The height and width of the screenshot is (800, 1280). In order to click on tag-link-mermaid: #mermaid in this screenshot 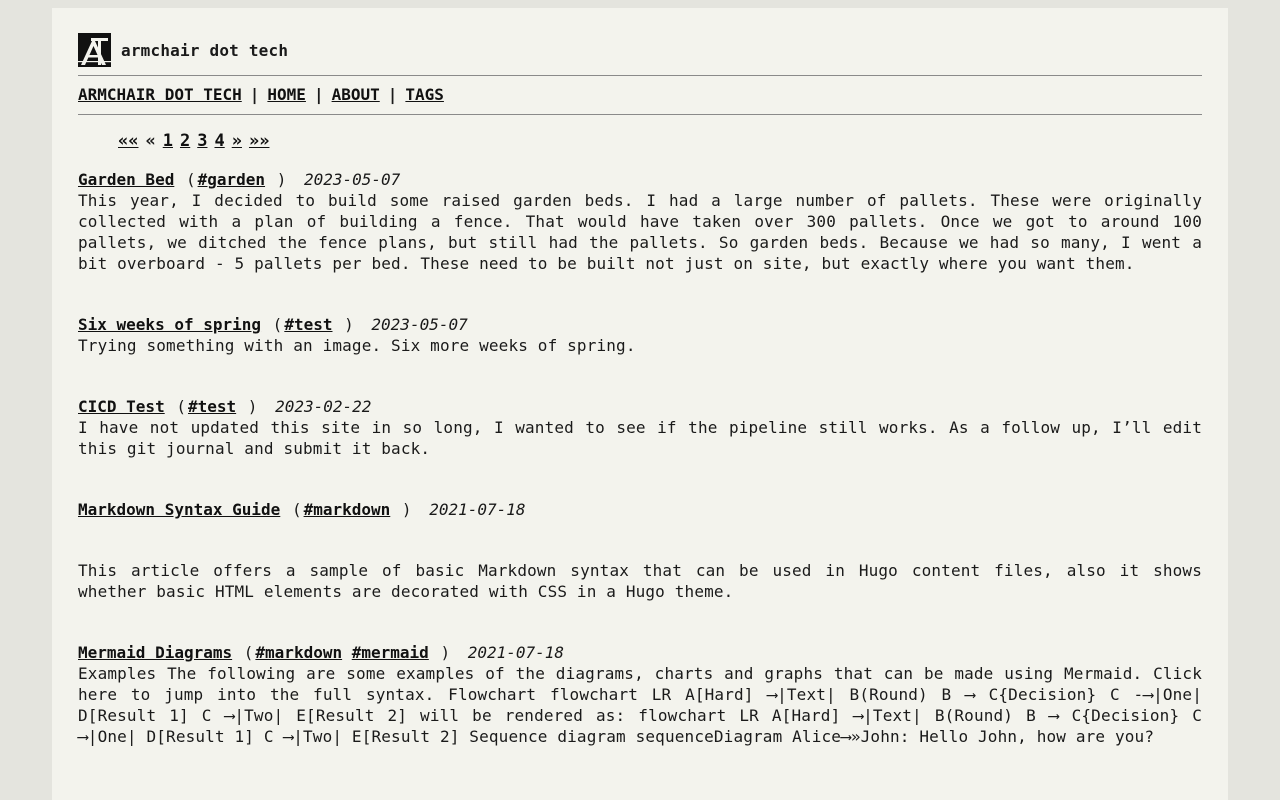, I will do `click(390, 652)`.